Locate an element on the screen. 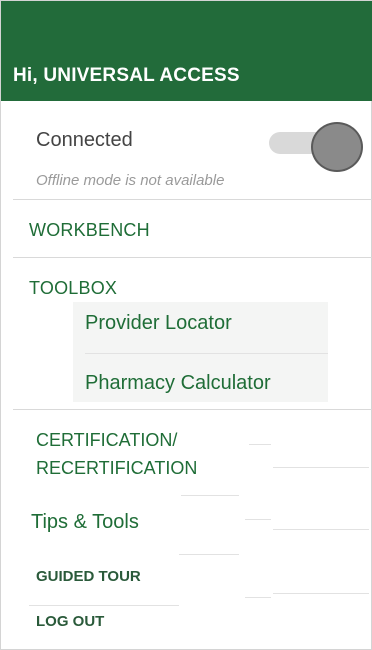  menu-item-log-out: LOG OUT is located at coordinates (70, 621).